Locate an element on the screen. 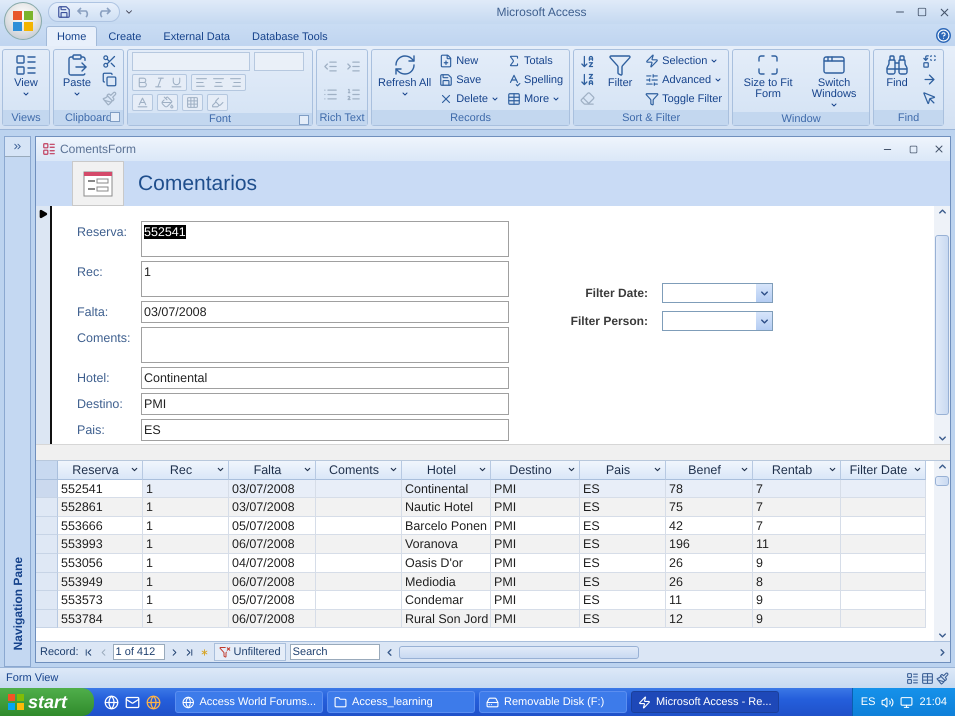 The image size is (955, 716). taskbar-button: Removable Disk (F:) is located at coordinates (553, 702).